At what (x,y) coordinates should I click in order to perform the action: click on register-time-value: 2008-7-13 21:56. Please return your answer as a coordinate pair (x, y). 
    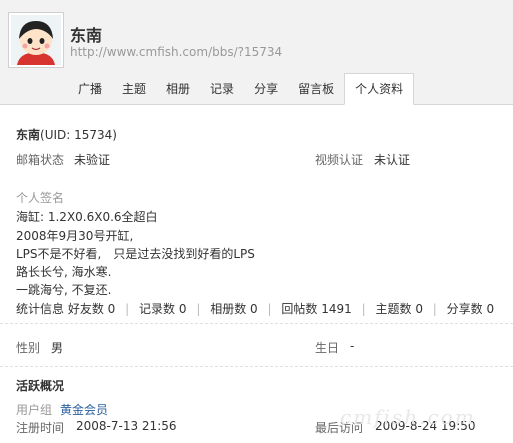
    Looking at the image, I should click on (126, 426).